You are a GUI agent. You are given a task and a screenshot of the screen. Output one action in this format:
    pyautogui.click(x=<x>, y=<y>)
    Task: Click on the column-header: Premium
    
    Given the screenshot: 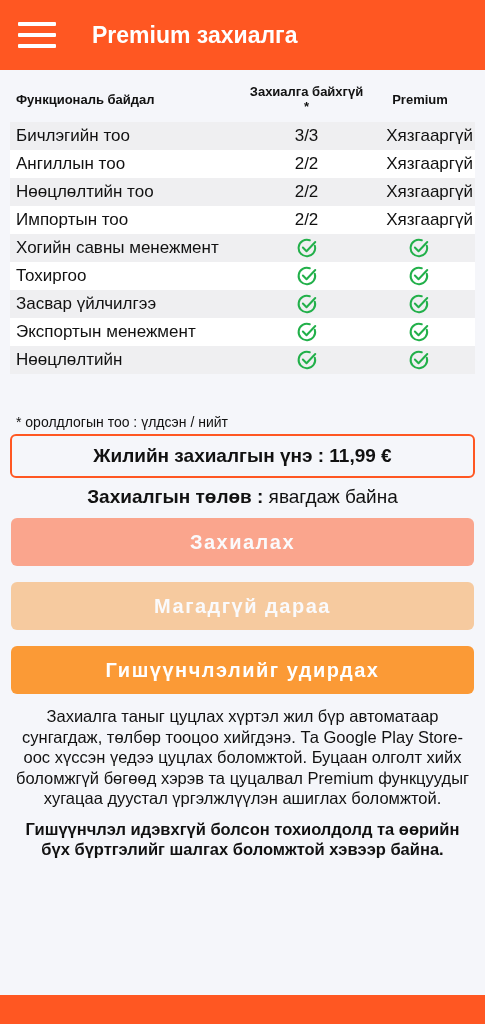 What is the action you would take?
    pyautogui.click(x=420, y=99)
    